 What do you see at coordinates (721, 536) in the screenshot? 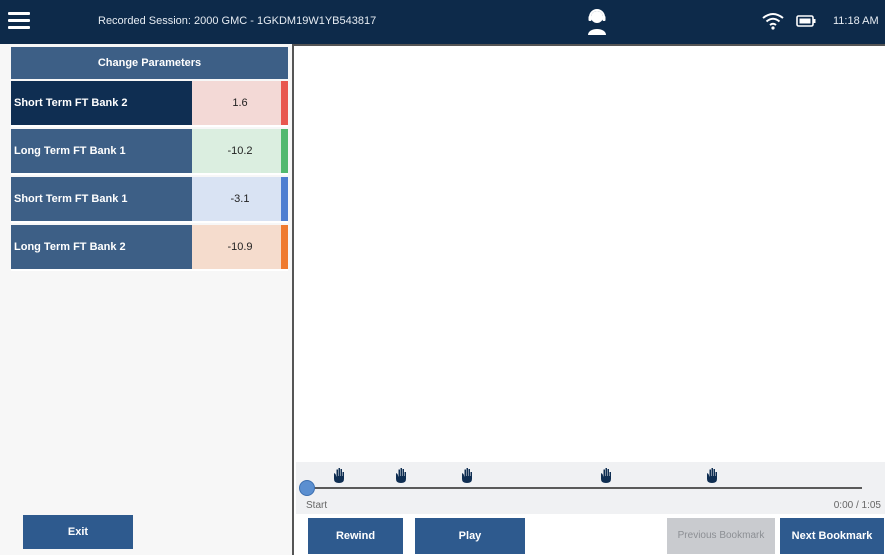
I see `previous-bookmark-button: Previous Bookmark` at bounding box center [721, 536].